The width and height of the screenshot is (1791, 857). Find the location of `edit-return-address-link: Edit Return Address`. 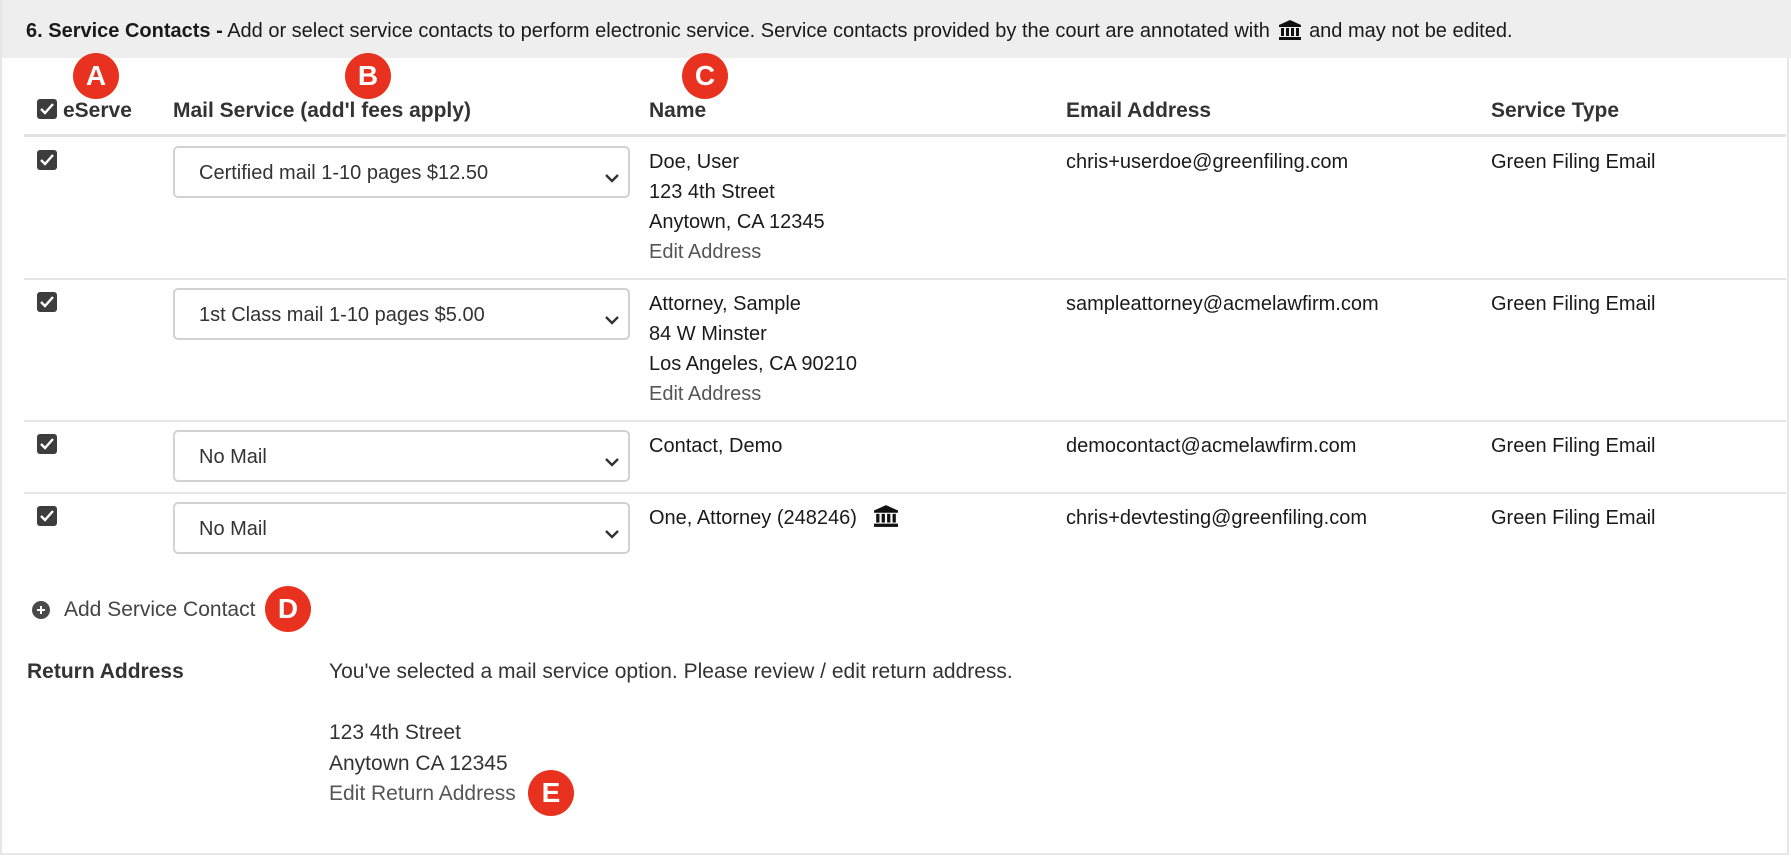

edit-return-address-link: Edit Return Address is located at coordinates (422, 794).